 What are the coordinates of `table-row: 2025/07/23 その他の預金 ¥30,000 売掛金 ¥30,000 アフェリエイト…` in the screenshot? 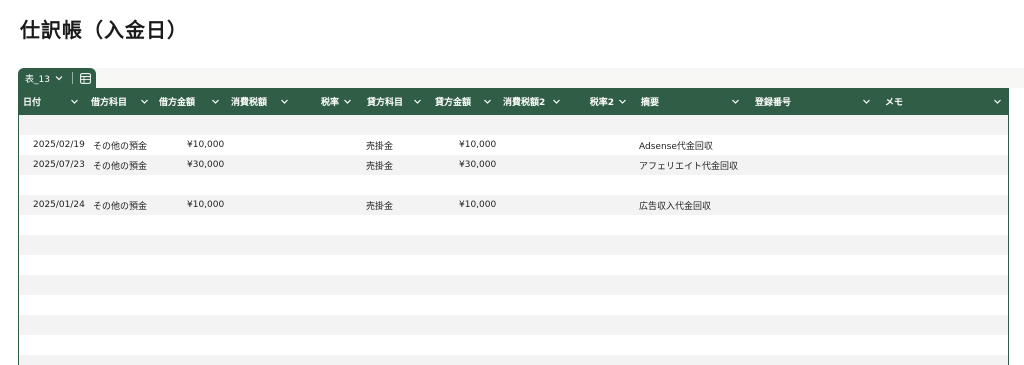 It's located at (513, 165).